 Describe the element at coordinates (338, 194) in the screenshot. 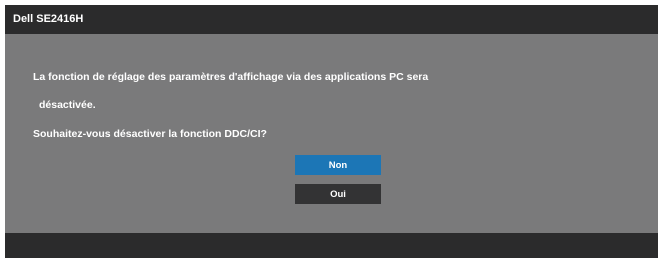

I see `oui-button: Oui` at that location.